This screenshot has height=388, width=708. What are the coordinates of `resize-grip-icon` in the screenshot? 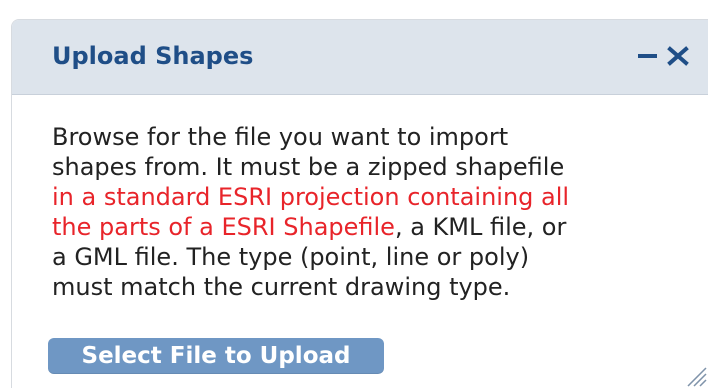 It's located at (694, 374).